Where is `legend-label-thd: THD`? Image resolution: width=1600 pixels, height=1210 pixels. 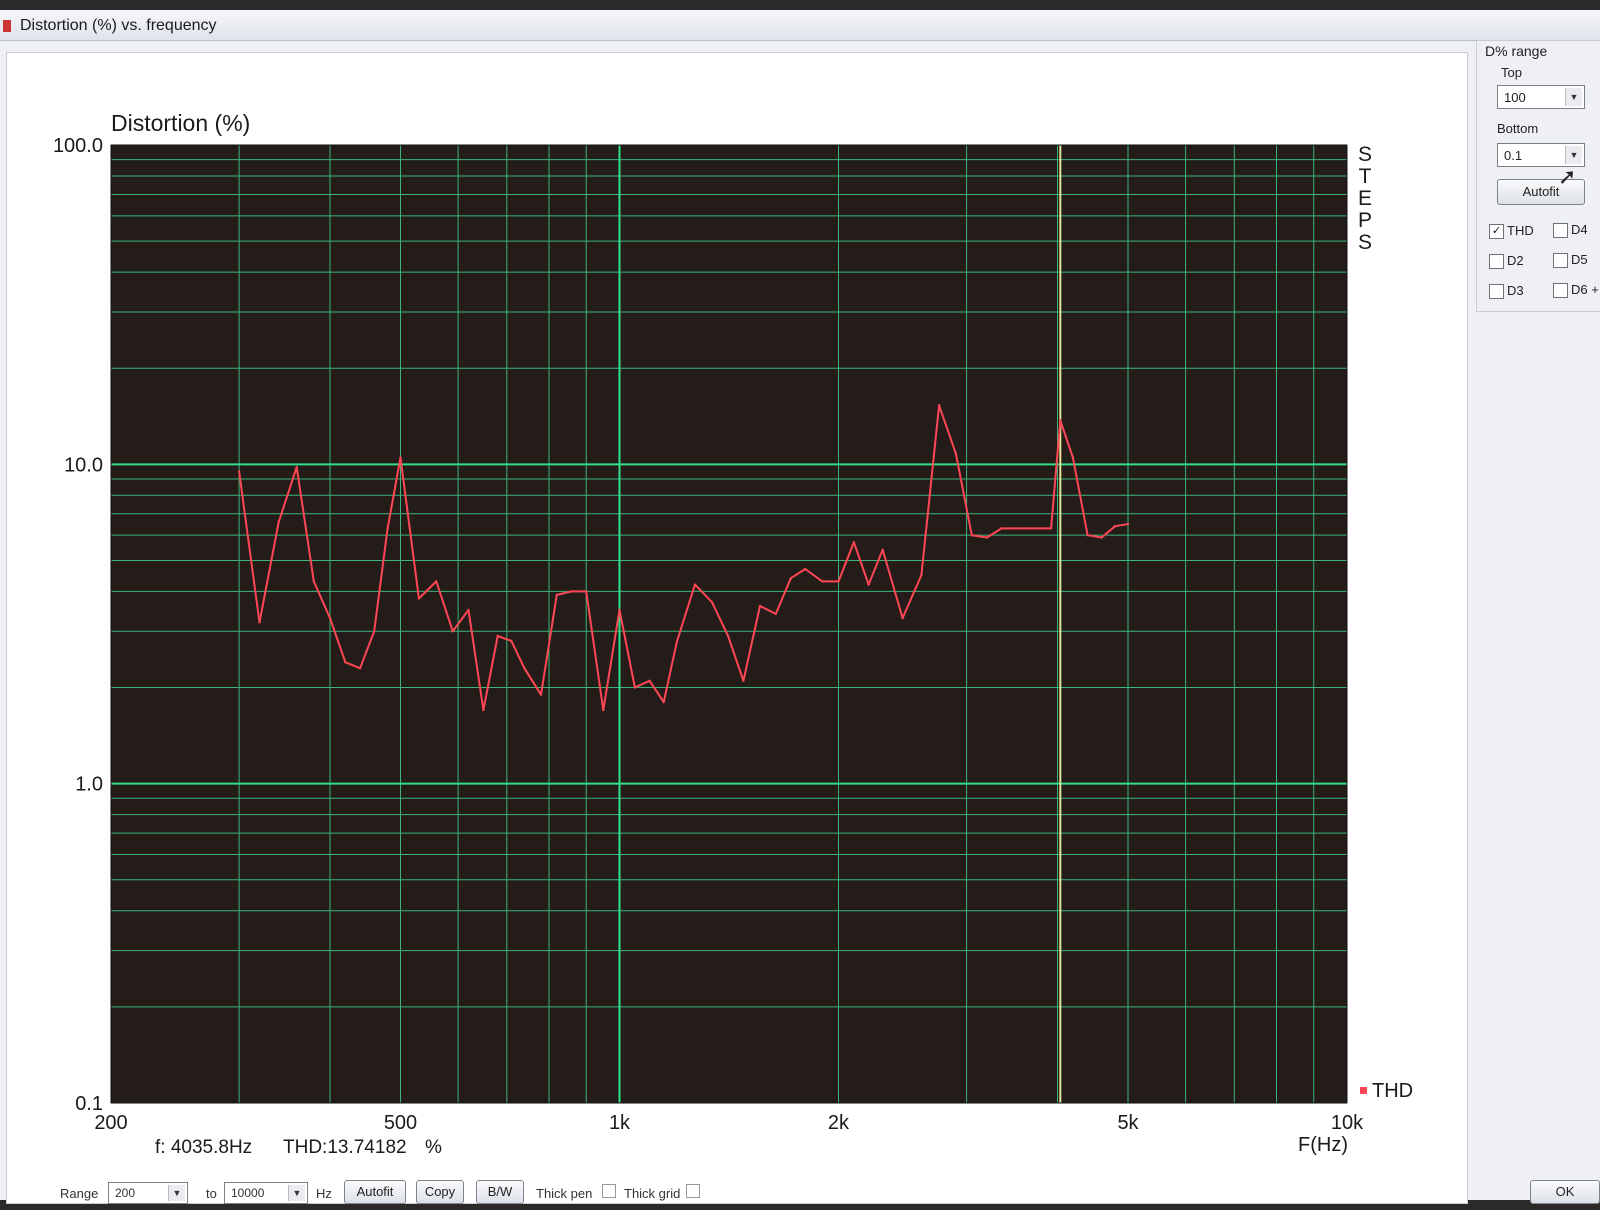 legend-label-thd: THD is located at coordinates (1392, 1091).